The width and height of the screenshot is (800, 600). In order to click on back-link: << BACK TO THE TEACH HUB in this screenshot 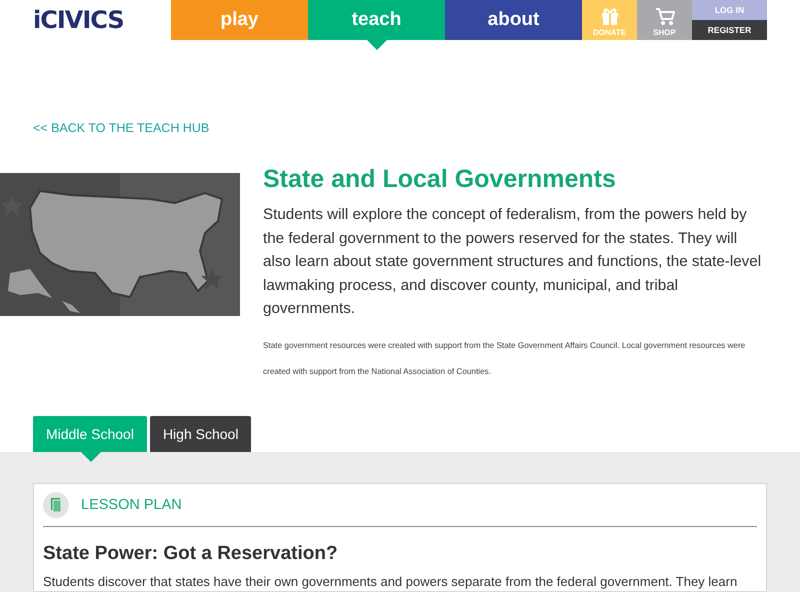, I will do `click(121, 128)`.